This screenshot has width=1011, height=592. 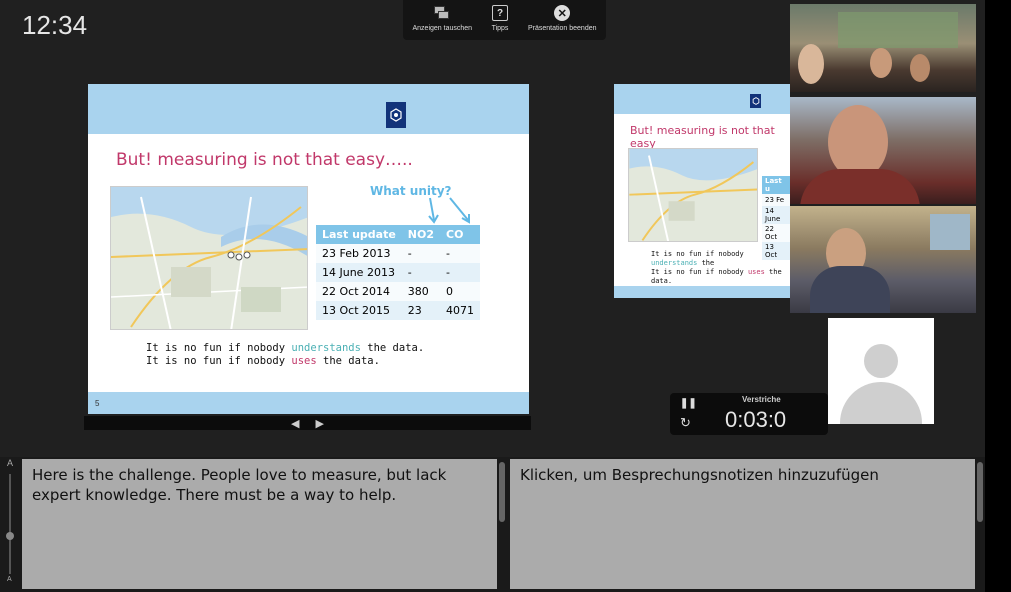 What do you see at coordinates (264, 160) in the screenshot?
I see `slide-title: But! measuring is not that easy…..` at bounding box center [264, 160].